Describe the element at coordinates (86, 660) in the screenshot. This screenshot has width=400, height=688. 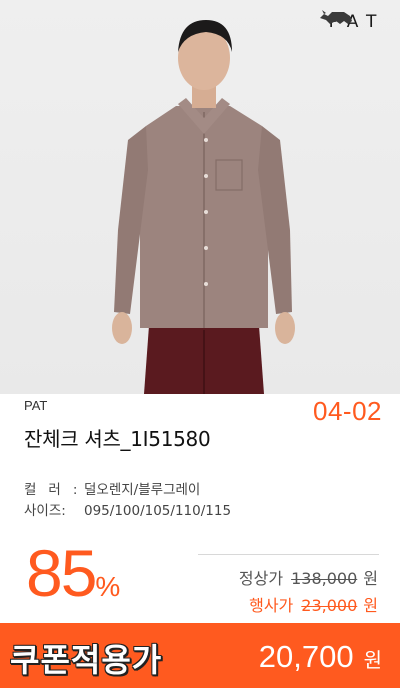
I see `coupon-label: 쿠폰적용가` at that location.